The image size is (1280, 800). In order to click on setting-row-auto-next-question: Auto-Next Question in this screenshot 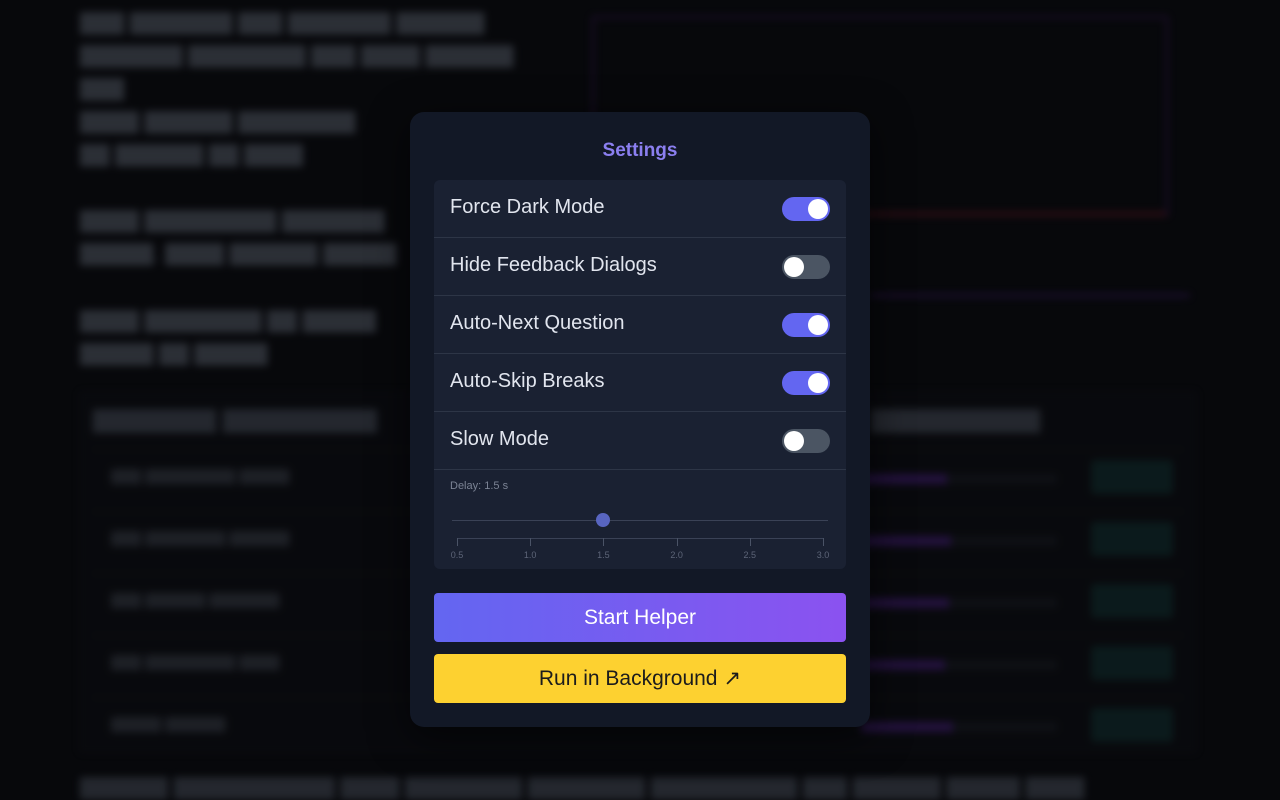, I will do `click(640, 325)`.